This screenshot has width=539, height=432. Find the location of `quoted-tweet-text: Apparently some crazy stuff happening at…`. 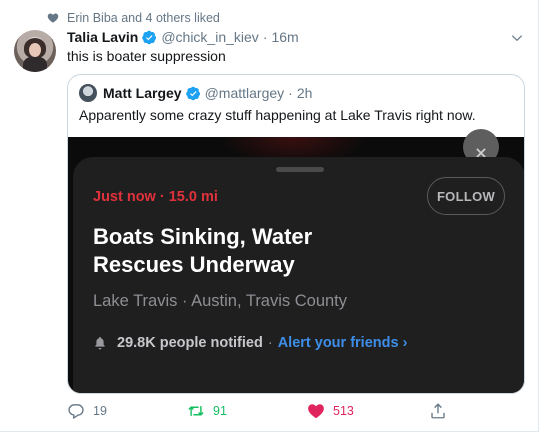

quoted-tweet-text: Apparently some crazy stuff happening at… is located at coordinates (277, 115).